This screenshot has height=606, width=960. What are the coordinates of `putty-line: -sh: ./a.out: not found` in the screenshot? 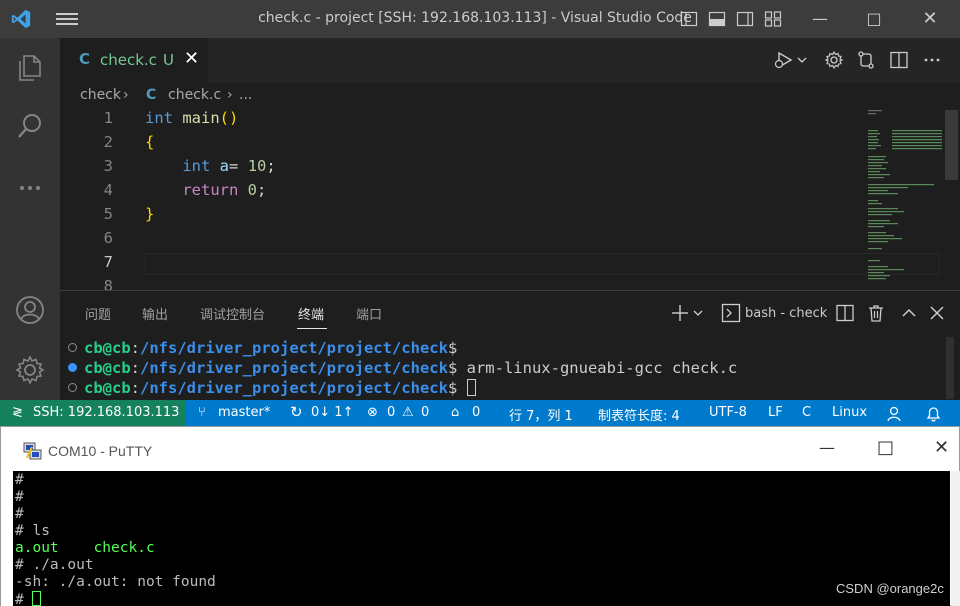 It's located at (115, 582).